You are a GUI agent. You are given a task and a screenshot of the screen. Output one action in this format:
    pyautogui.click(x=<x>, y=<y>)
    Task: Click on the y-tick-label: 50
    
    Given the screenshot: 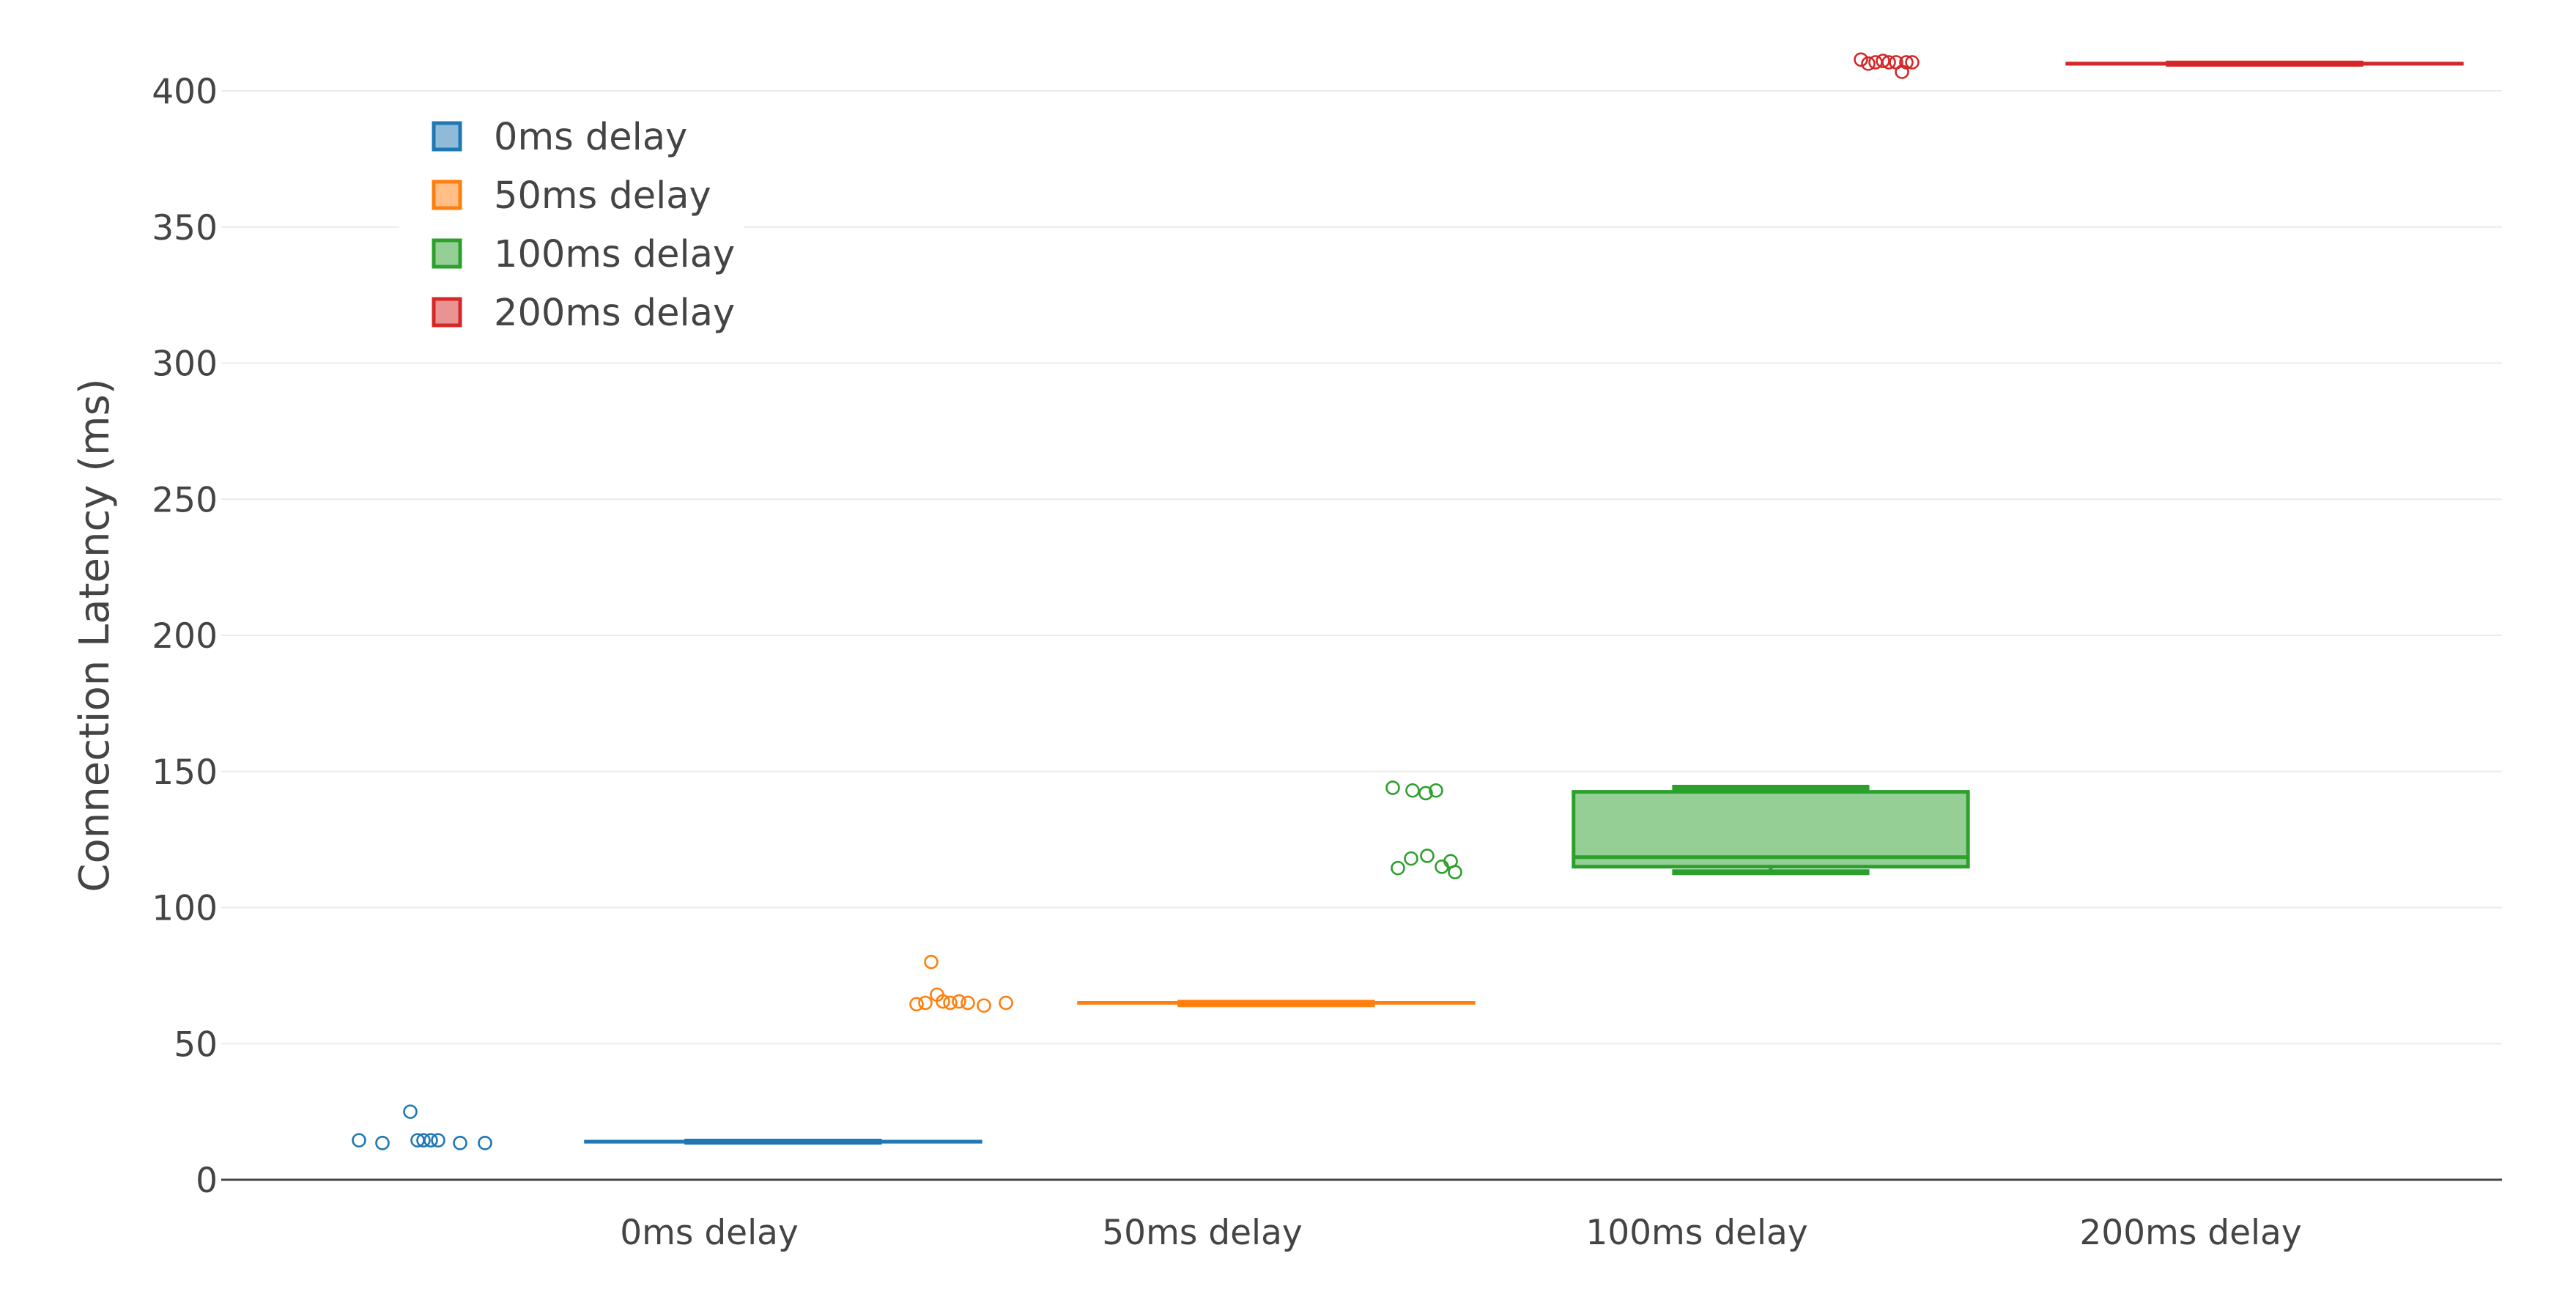 What is the action you would take?
    pyautogui.click(x=196, y=1044)
    